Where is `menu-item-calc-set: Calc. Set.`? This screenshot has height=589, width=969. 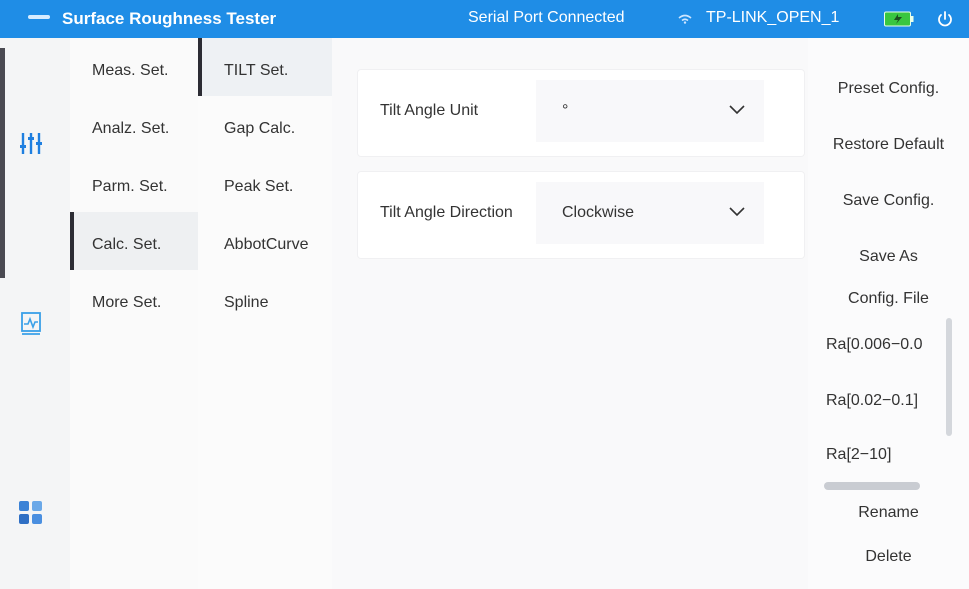
menu-item-calc-set: Calc. Set. is located at coordinates (134, 241).